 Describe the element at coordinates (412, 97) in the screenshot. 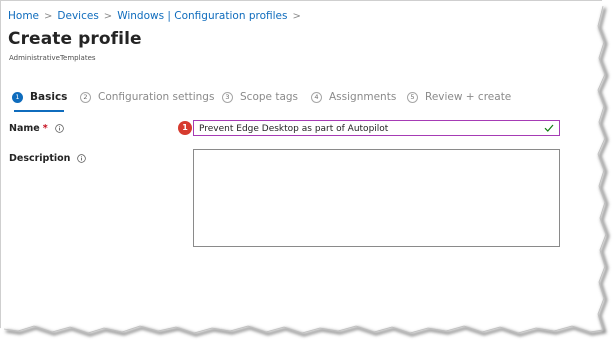

I see `step-number-badge: 5` at that location.